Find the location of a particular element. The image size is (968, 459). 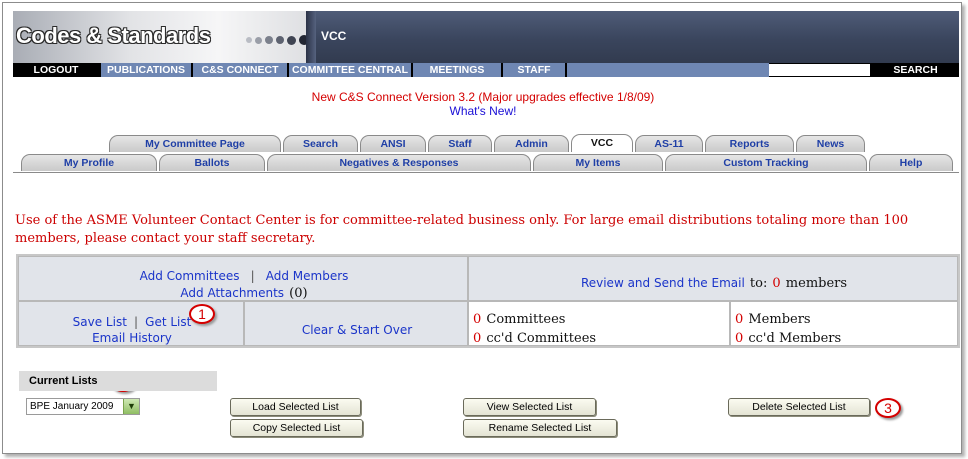

clear-start-over-link: Clear & Start Over is located at coordinates (357, 330).